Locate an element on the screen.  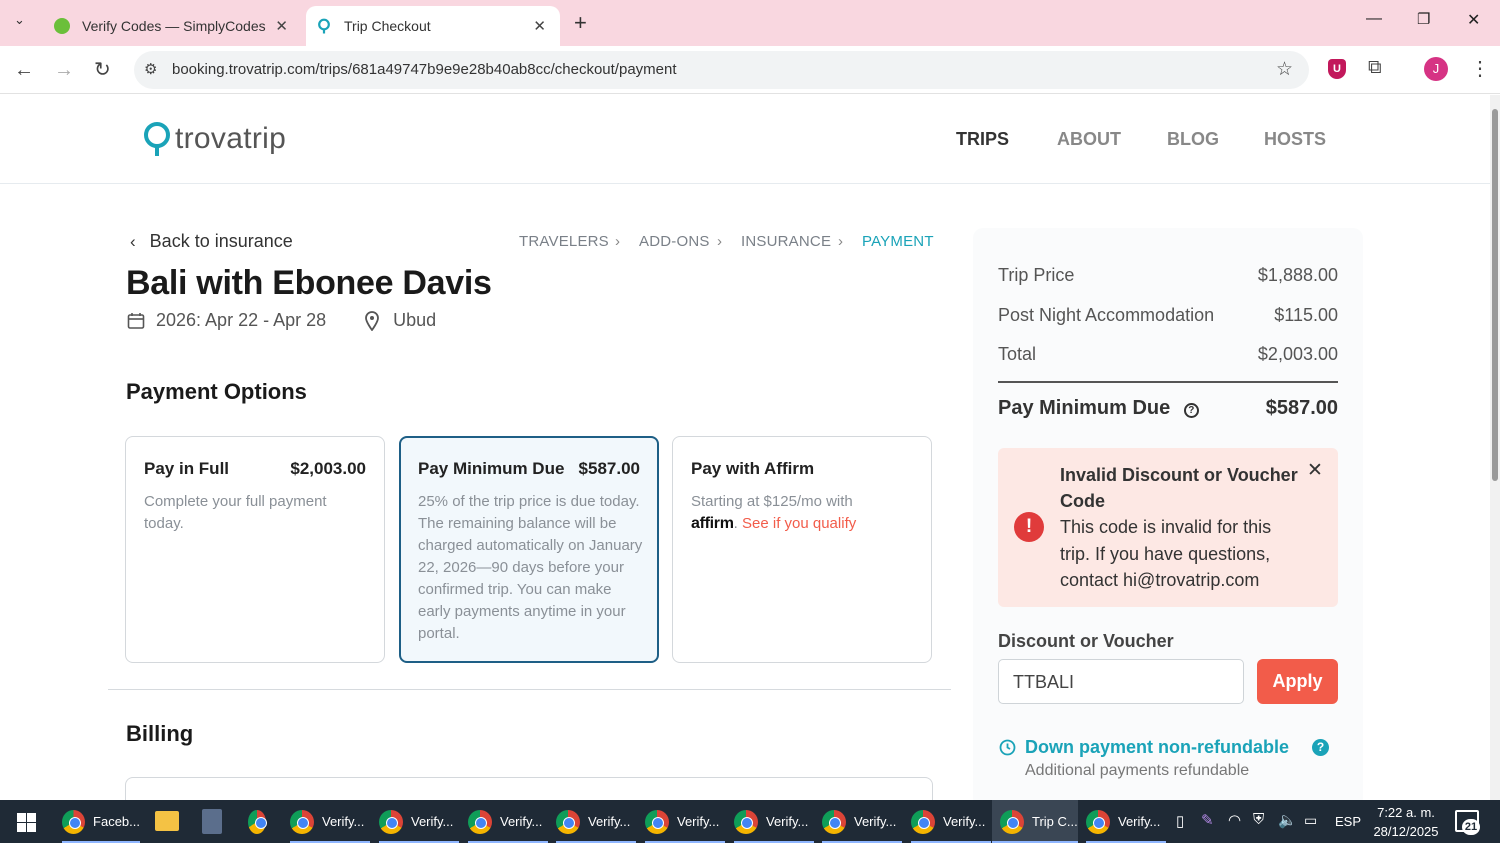
step-travelers: TRAVELERS is located at coordinates (564, 241).